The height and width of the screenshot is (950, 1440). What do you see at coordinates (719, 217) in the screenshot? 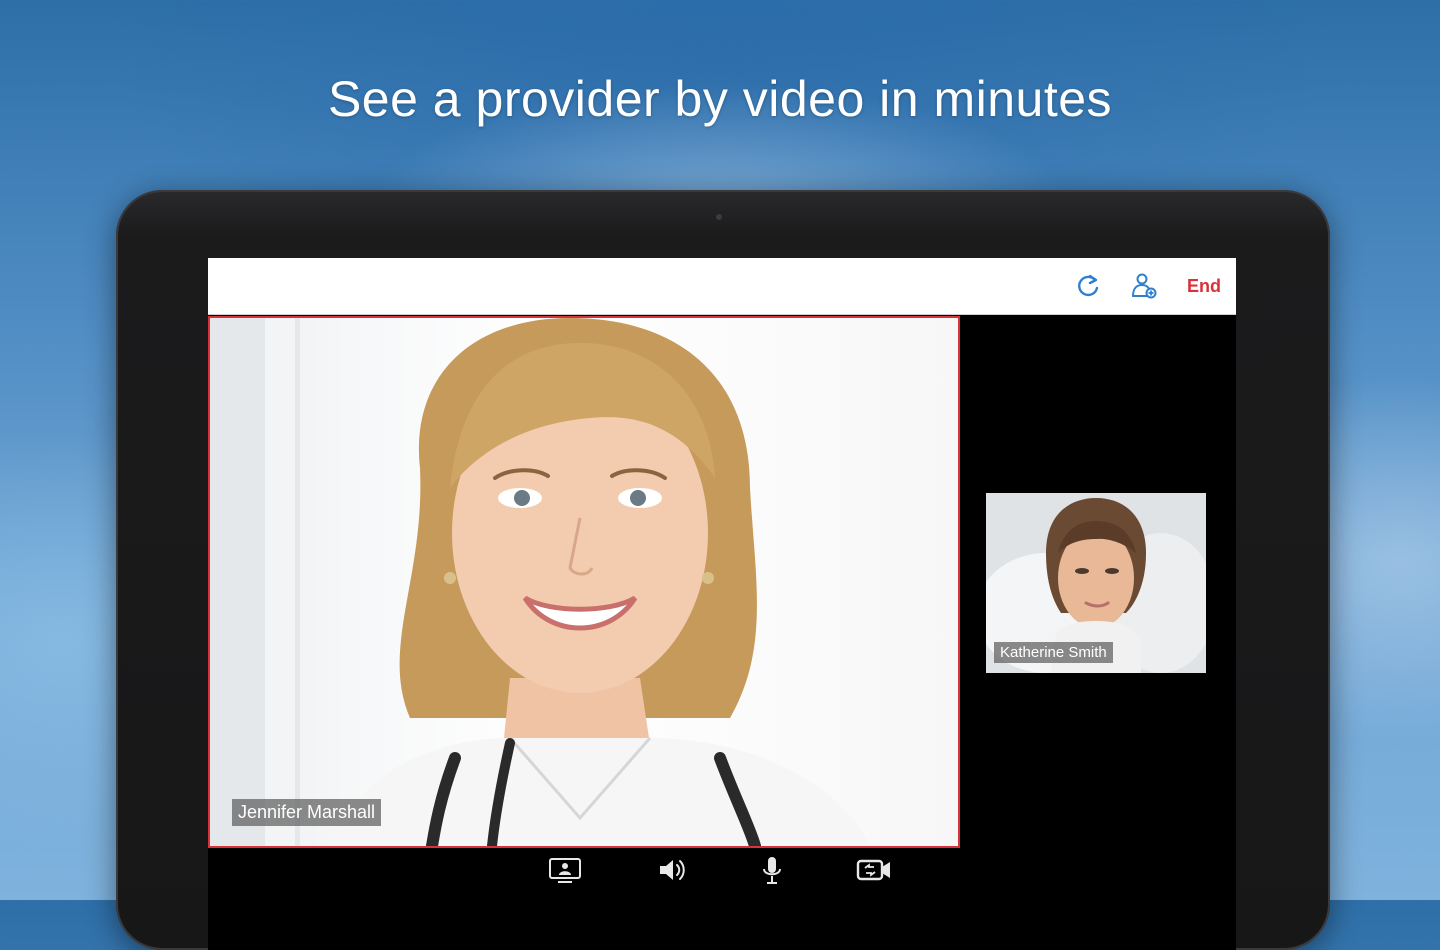
I see `front-camera` at bounding box center [719, 217].